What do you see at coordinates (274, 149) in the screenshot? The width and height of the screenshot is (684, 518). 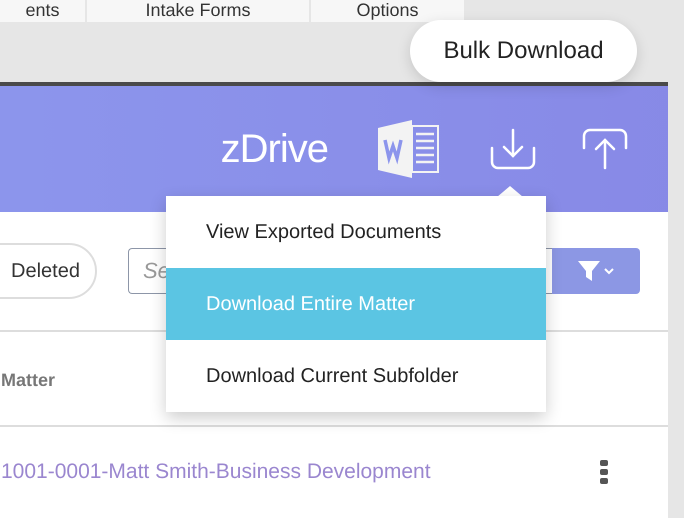 I see `logo: zDrive` at bounding box center [274, 149].